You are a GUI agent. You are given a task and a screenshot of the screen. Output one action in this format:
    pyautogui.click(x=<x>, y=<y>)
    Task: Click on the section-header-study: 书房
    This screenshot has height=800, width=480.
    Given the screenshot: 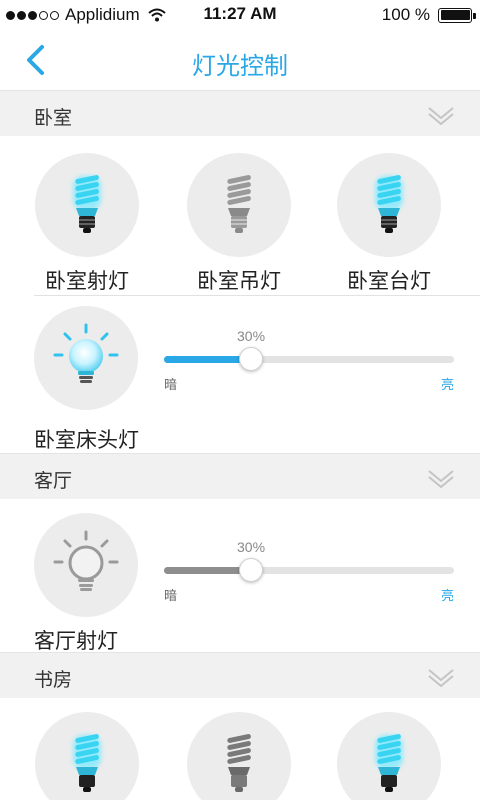 What is the action you would take?
    pyautogui.click(x=240, y=675)
    